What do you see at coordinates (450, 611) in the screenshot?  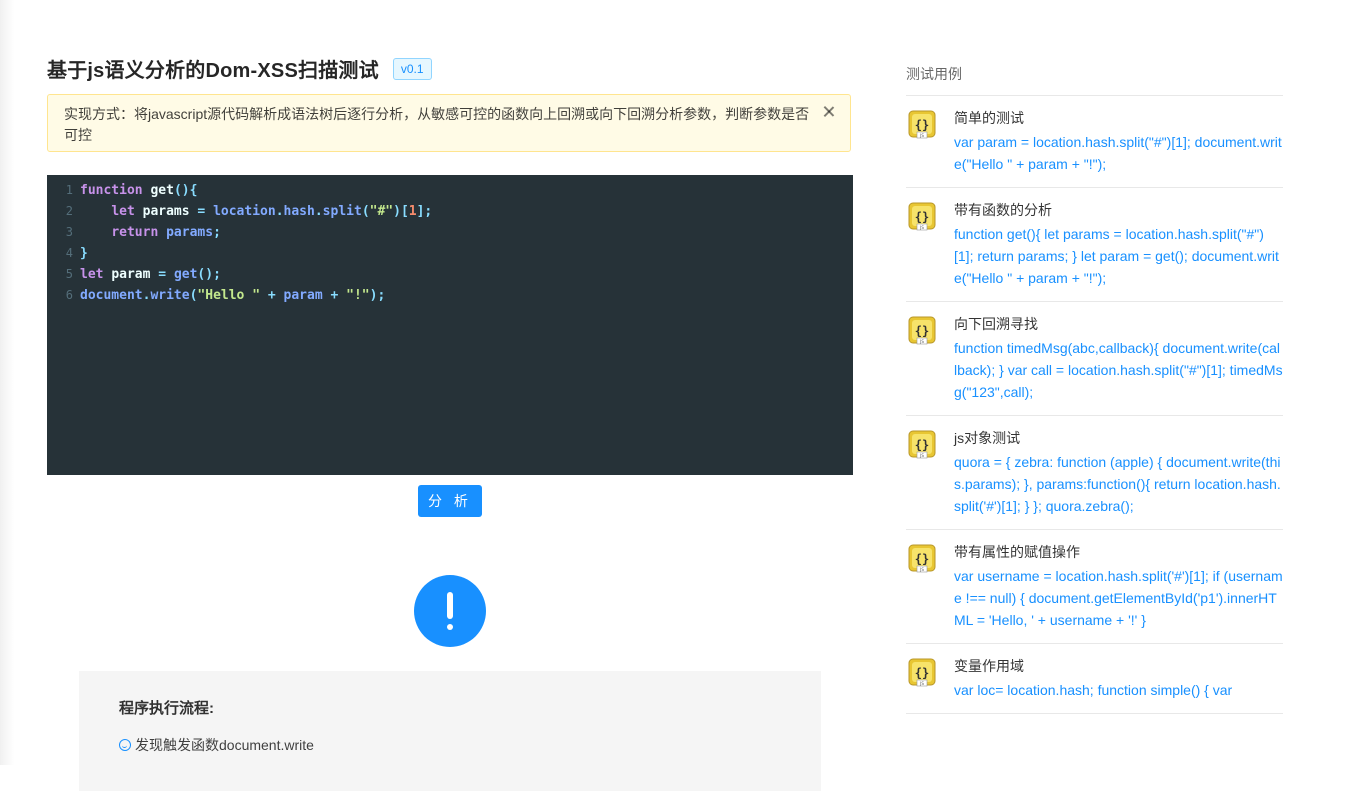 I see `exclamation-icon` at bounding box center [450, 611].